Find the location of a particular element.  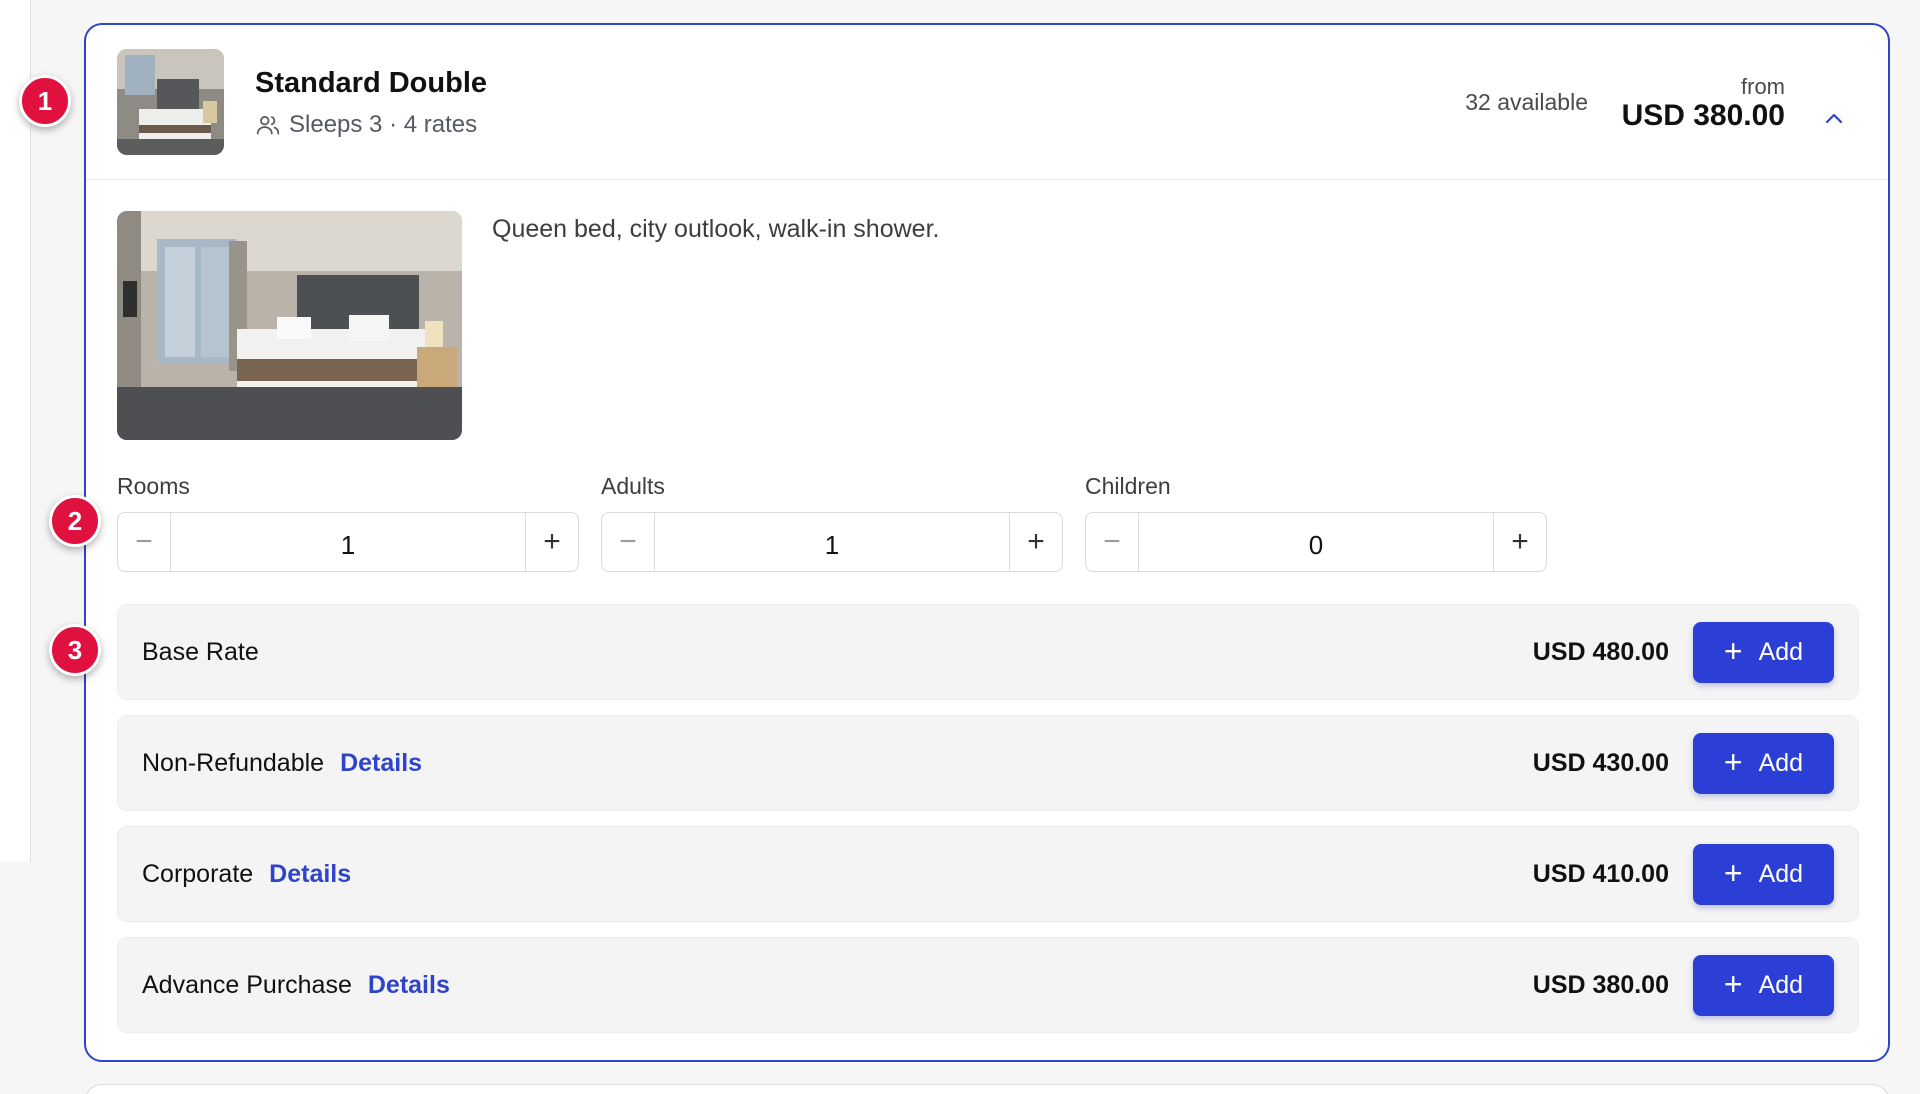

annotation-marker-2: 2 is located at coordinates (75, 521).